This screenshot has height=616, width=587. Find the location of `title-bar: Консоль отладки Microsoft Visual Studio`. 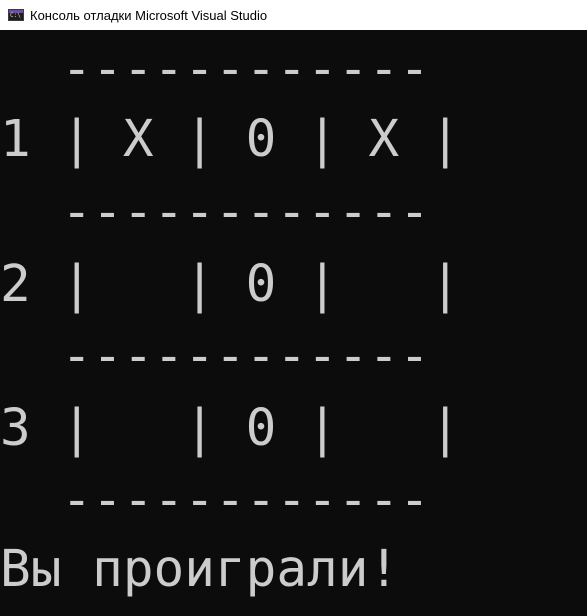

title-bar: Консоль отладки Microsoft Visual Studio is located at coordinates (293, 15).